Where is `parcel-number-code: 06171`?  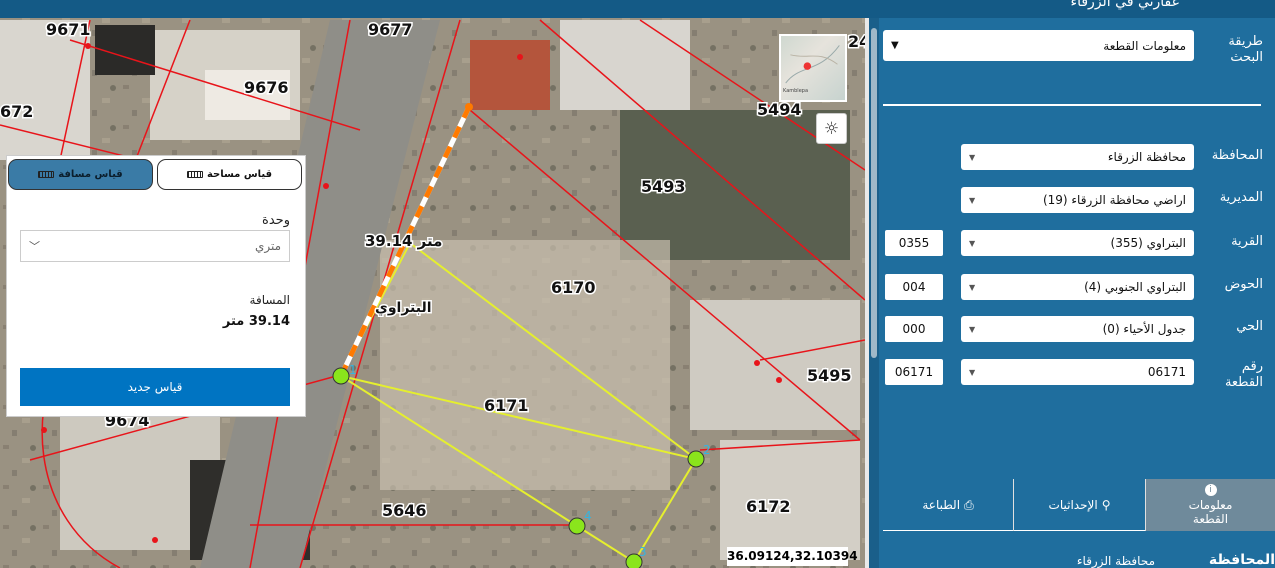
parcel-number-code: 06171 is located at coordinates (914, 372).